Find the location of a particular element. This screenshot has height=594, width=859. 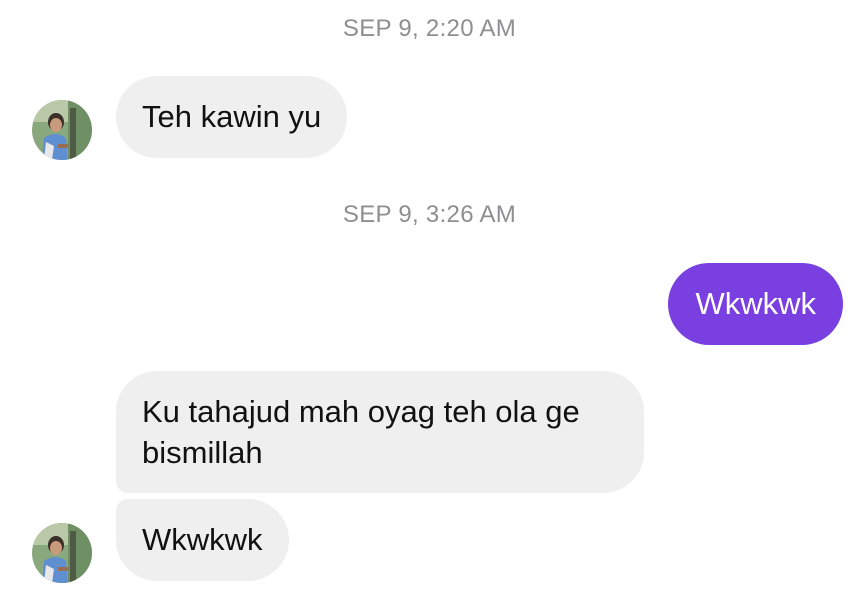

timestamp: SEP 9, 3:26 AM is located at coordinates (429, 214).